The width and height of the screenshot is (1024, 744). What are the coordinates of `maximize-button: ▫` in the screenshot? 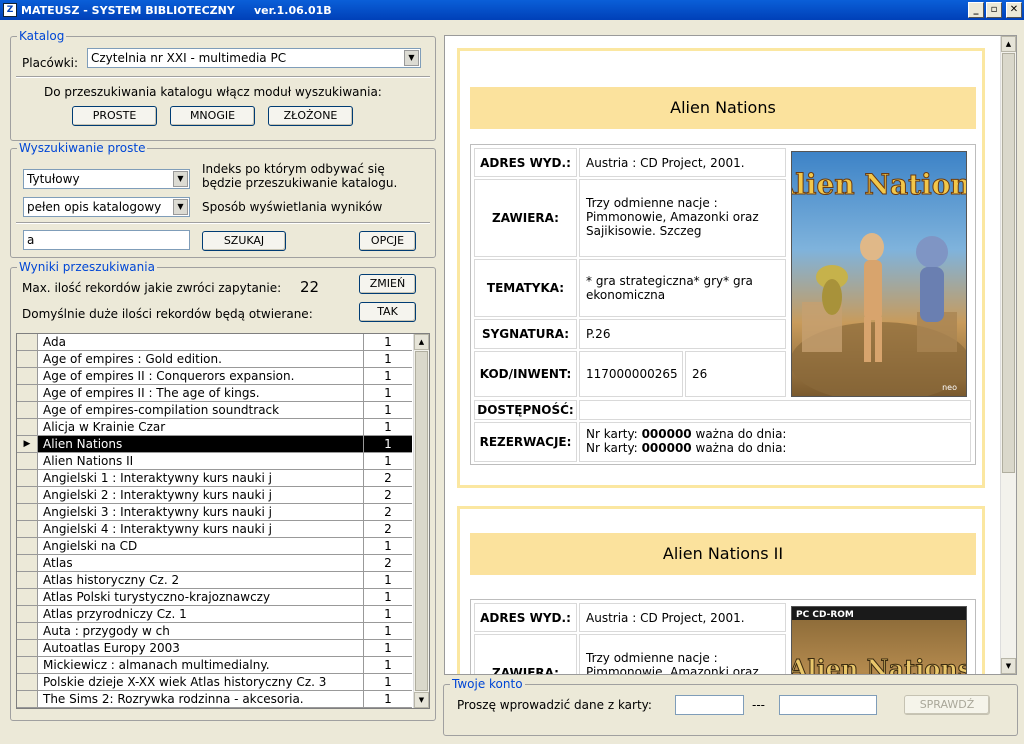 It's located at (994, 10).